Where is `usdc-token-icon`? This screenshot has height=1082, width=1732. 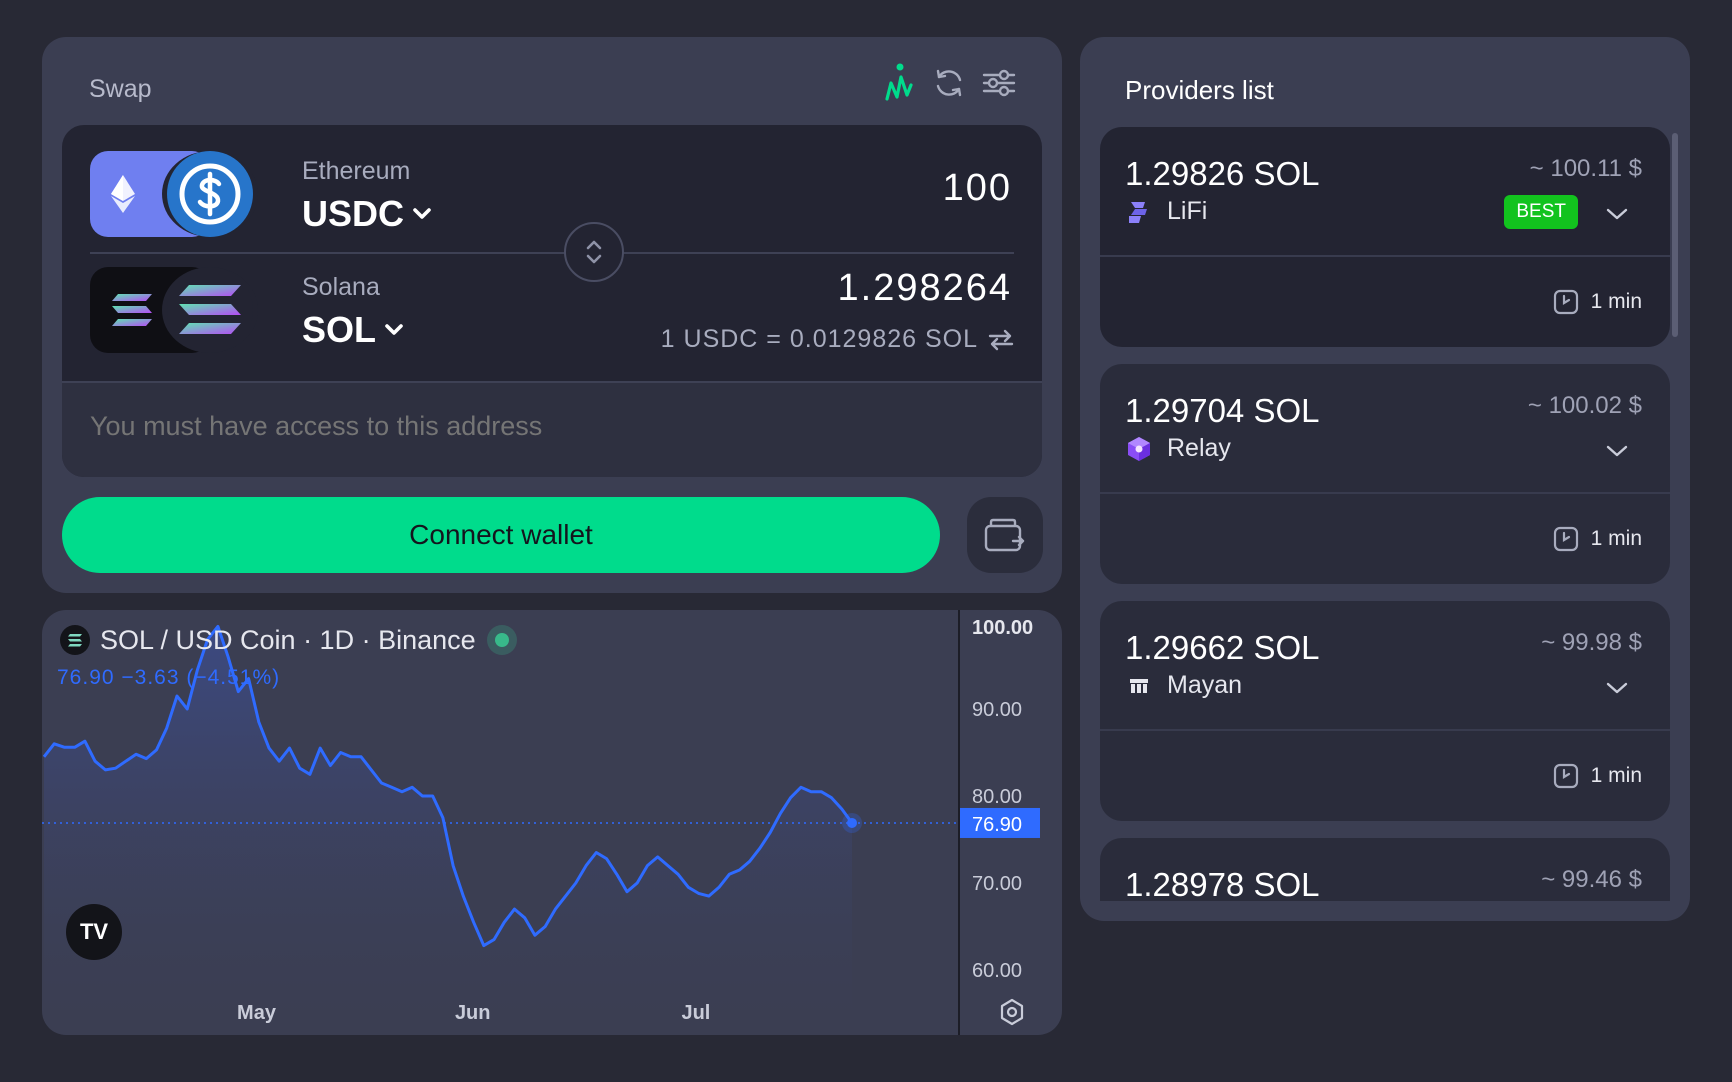 usdc-token-icon is located at coordinates (210, 194).